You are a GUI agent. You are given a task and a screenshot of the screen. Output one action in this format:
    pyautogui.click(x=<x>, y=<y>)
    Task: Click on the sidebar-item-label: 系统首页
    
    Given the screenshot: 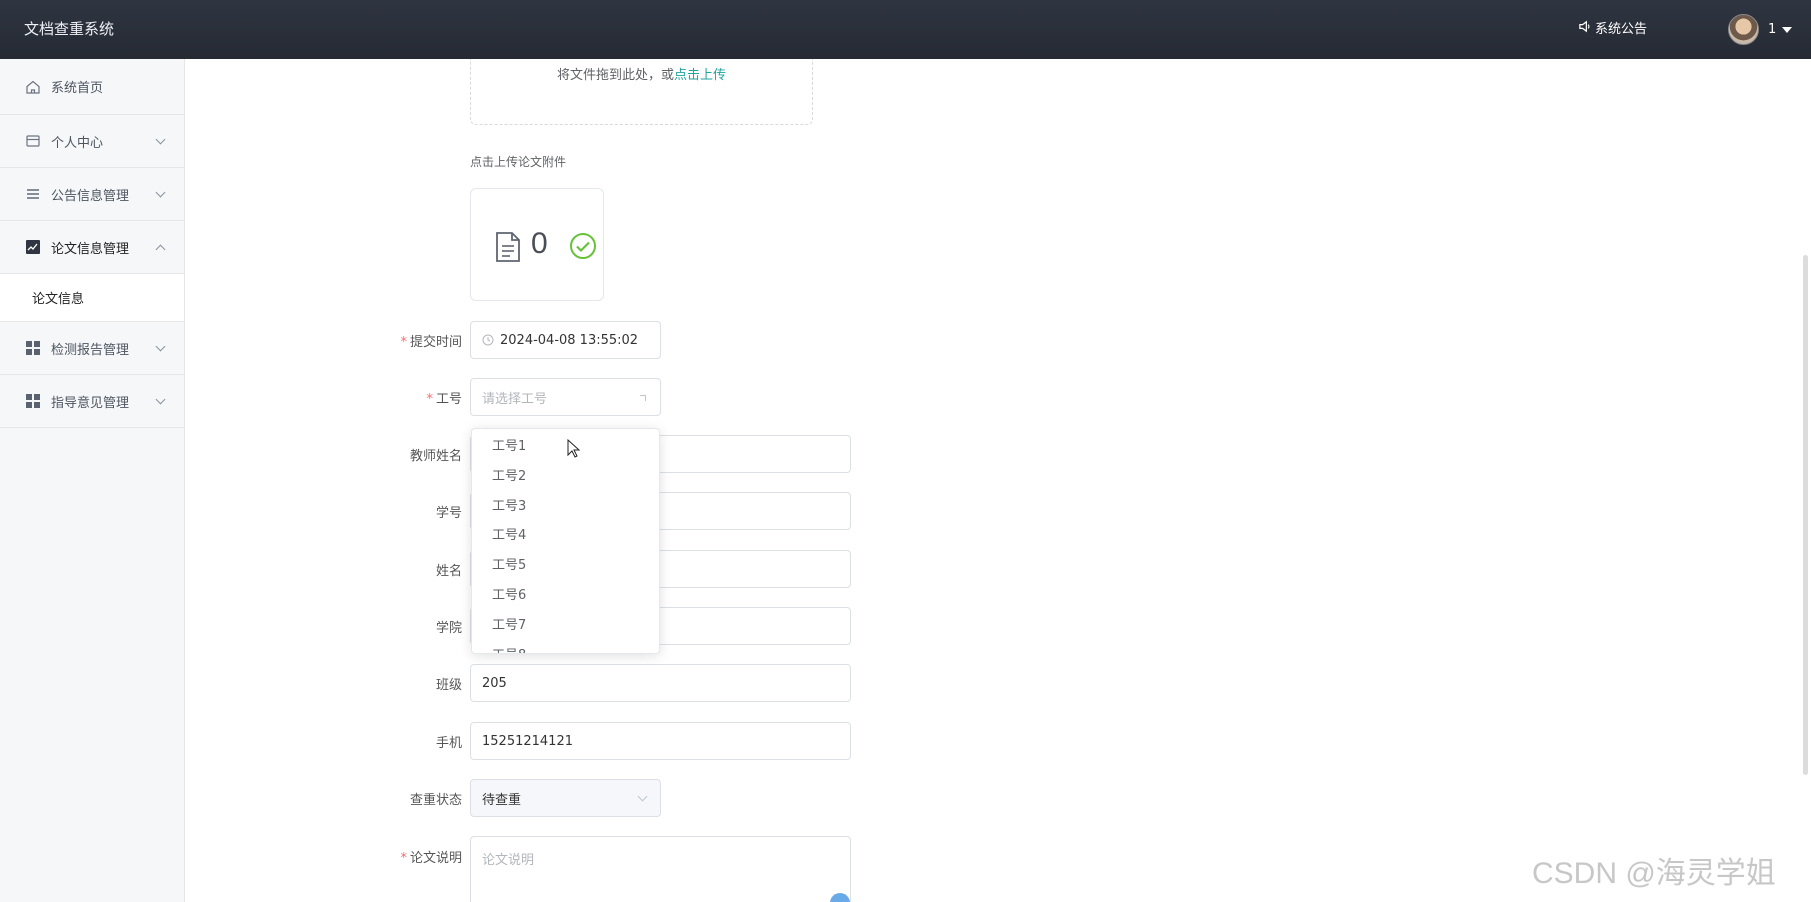 What is the action you would take?
    pyautogui.click(x=77, y=88)
    